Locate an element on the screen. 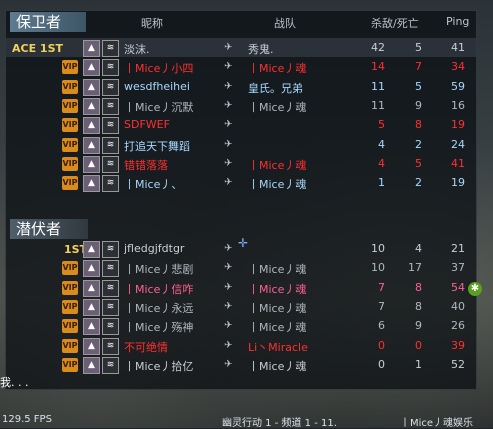  bomb-indicator-icon: ✱ is located at coordinates (475, 289).